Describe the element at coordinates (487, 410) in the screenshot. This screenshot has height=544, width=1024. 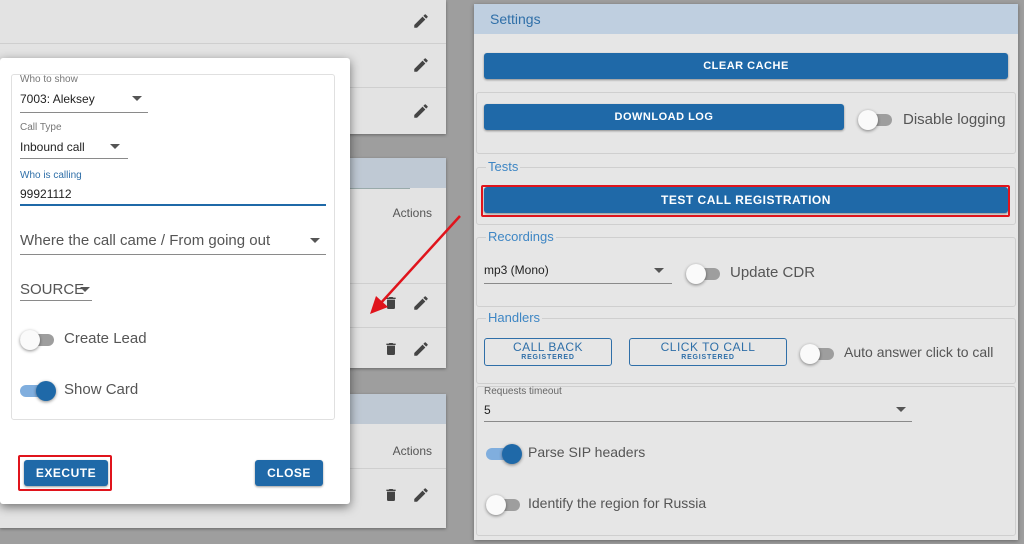
I see `requests-timeout-select: 5` at that location.